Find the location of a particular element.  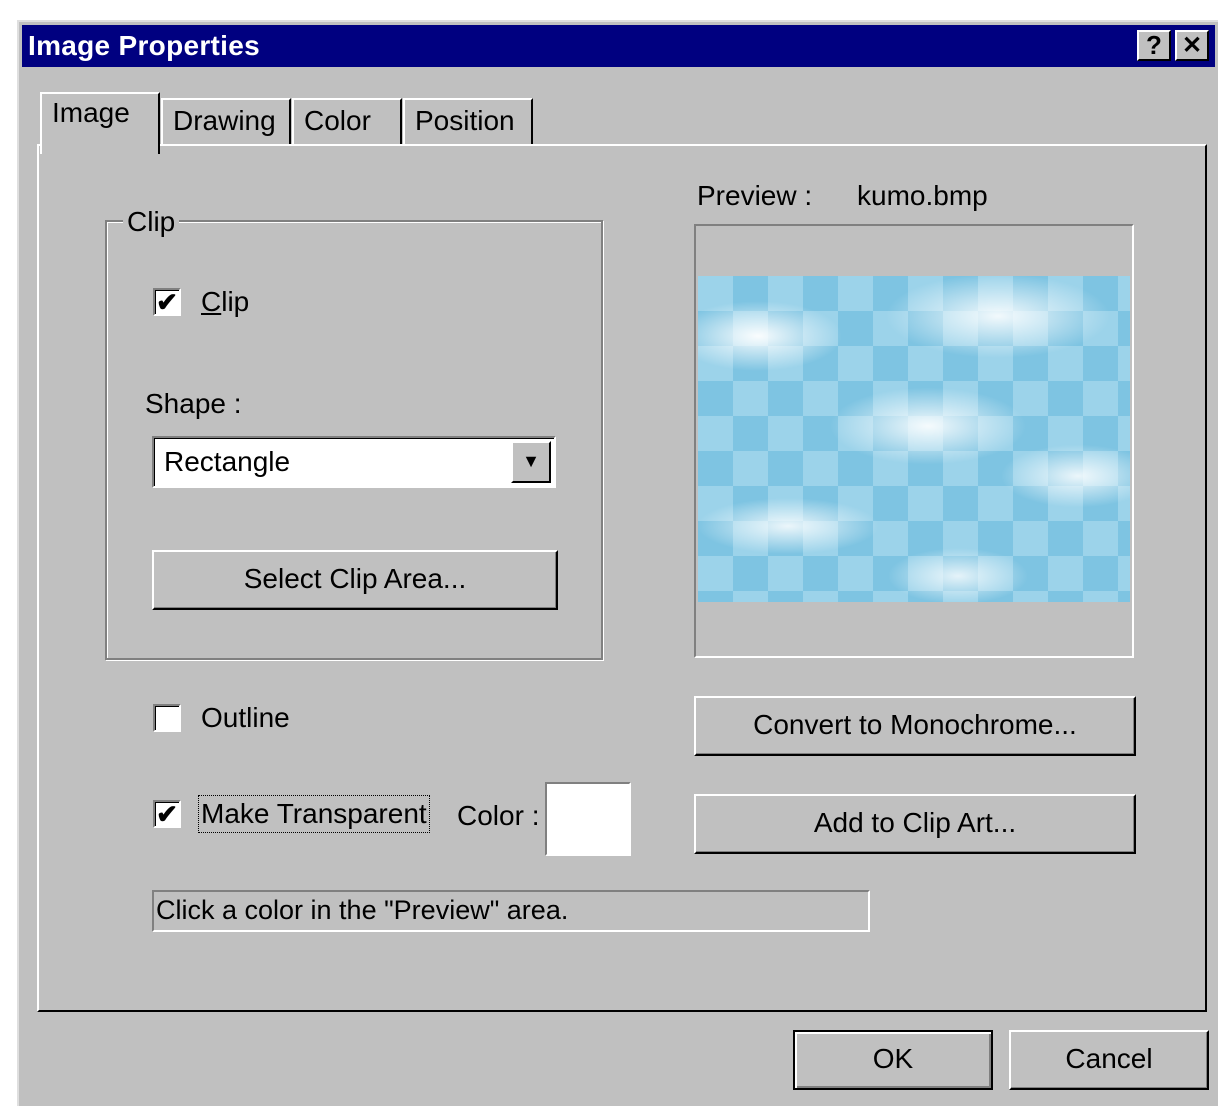

tab-position: Position is located at coordinates (468, 122).